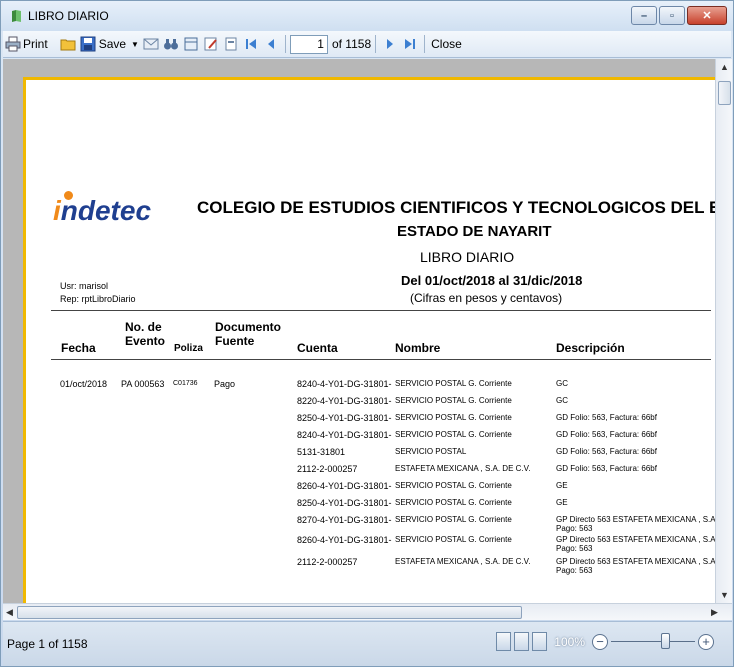  I want to click on last-page-icon, so click(410, 44).